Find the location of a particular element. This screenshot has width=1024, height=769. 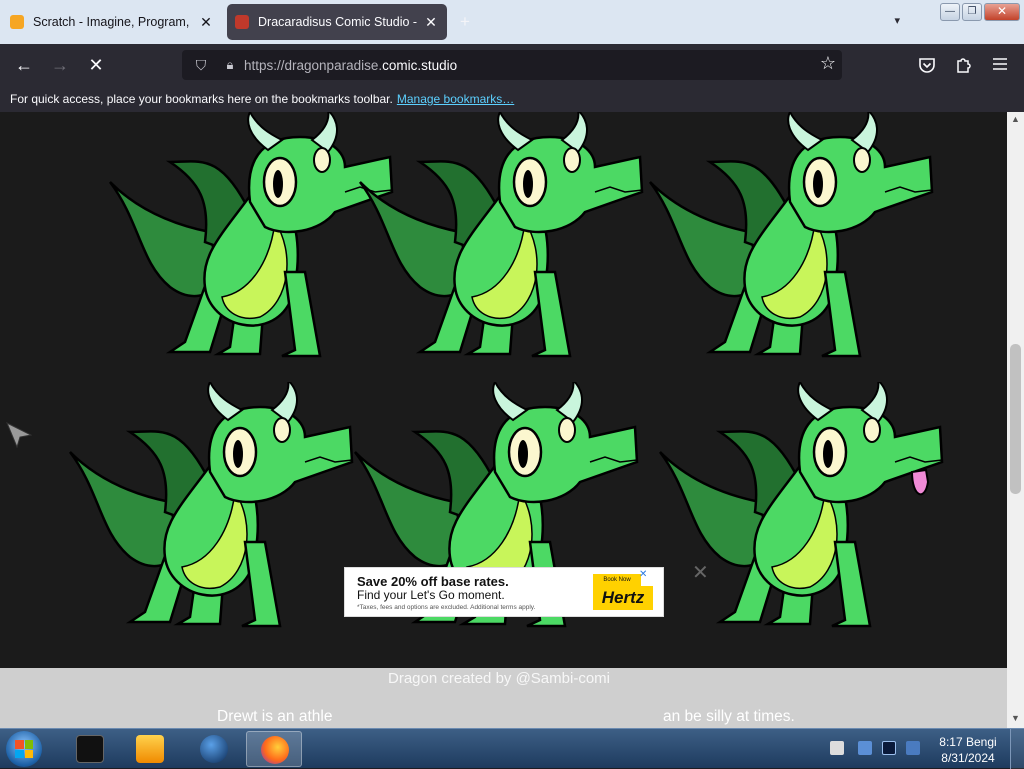

mouse-cursor-icon is located at coordinates (19, 435).